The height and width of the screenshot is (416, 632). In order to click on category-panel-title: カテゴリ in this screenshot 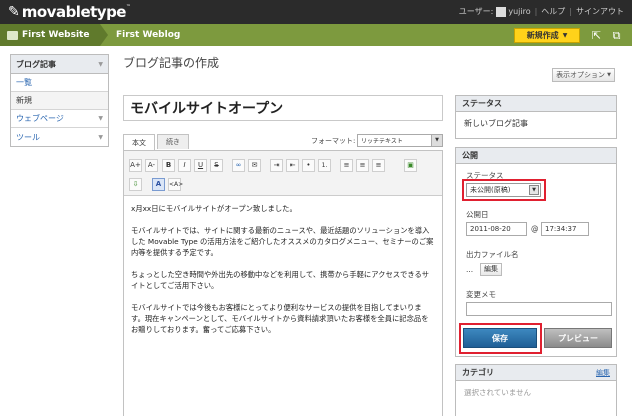, I will do `click(478, 372)`.